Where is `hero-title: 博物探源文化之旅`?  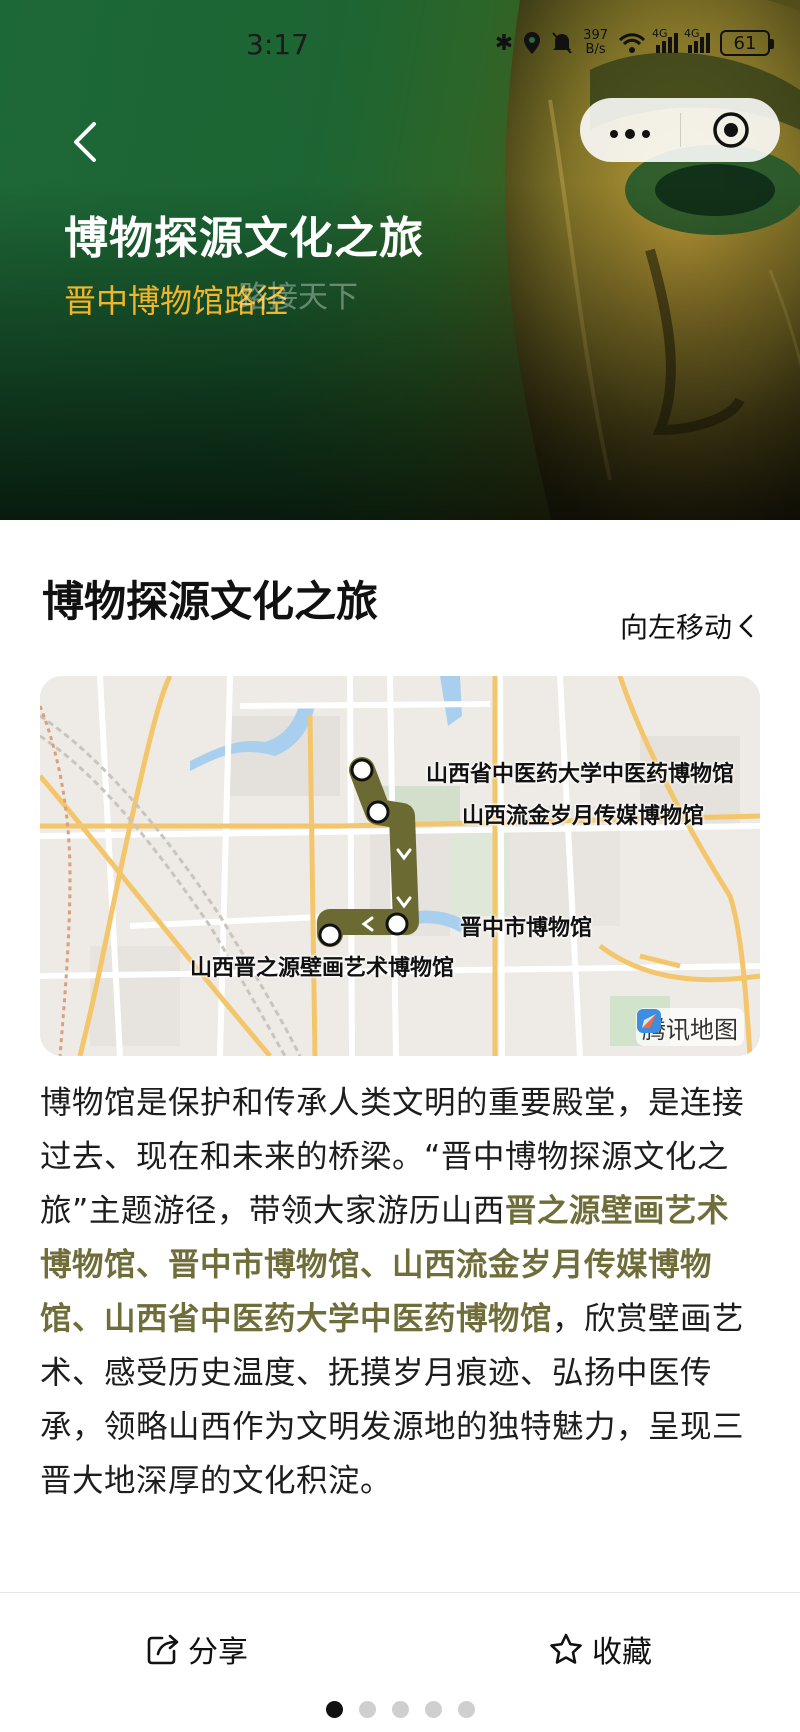 hero-title: 博物探源文化之旅 is located at coordinates (244, 238).